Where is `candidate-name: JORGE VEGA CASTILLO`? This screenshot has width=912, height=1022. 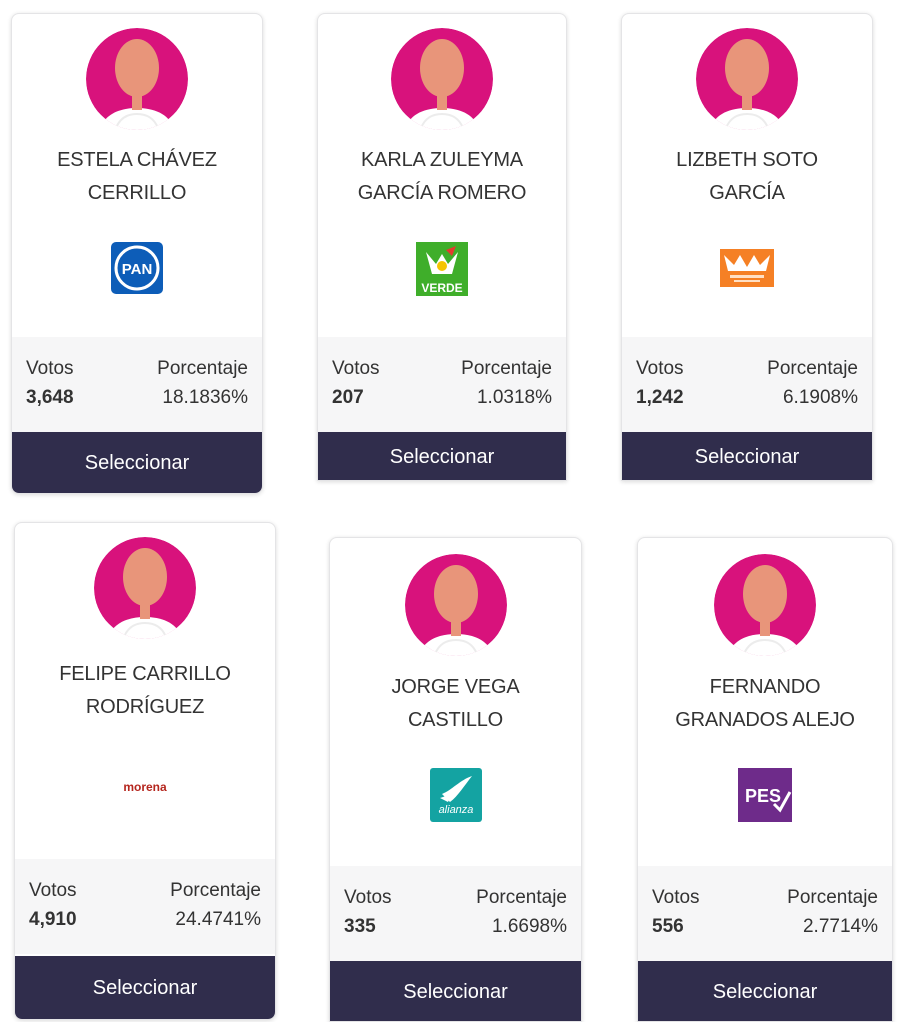
candidate-name: JORGE VEGA CASTILLO is located at coordinates (455, 703).